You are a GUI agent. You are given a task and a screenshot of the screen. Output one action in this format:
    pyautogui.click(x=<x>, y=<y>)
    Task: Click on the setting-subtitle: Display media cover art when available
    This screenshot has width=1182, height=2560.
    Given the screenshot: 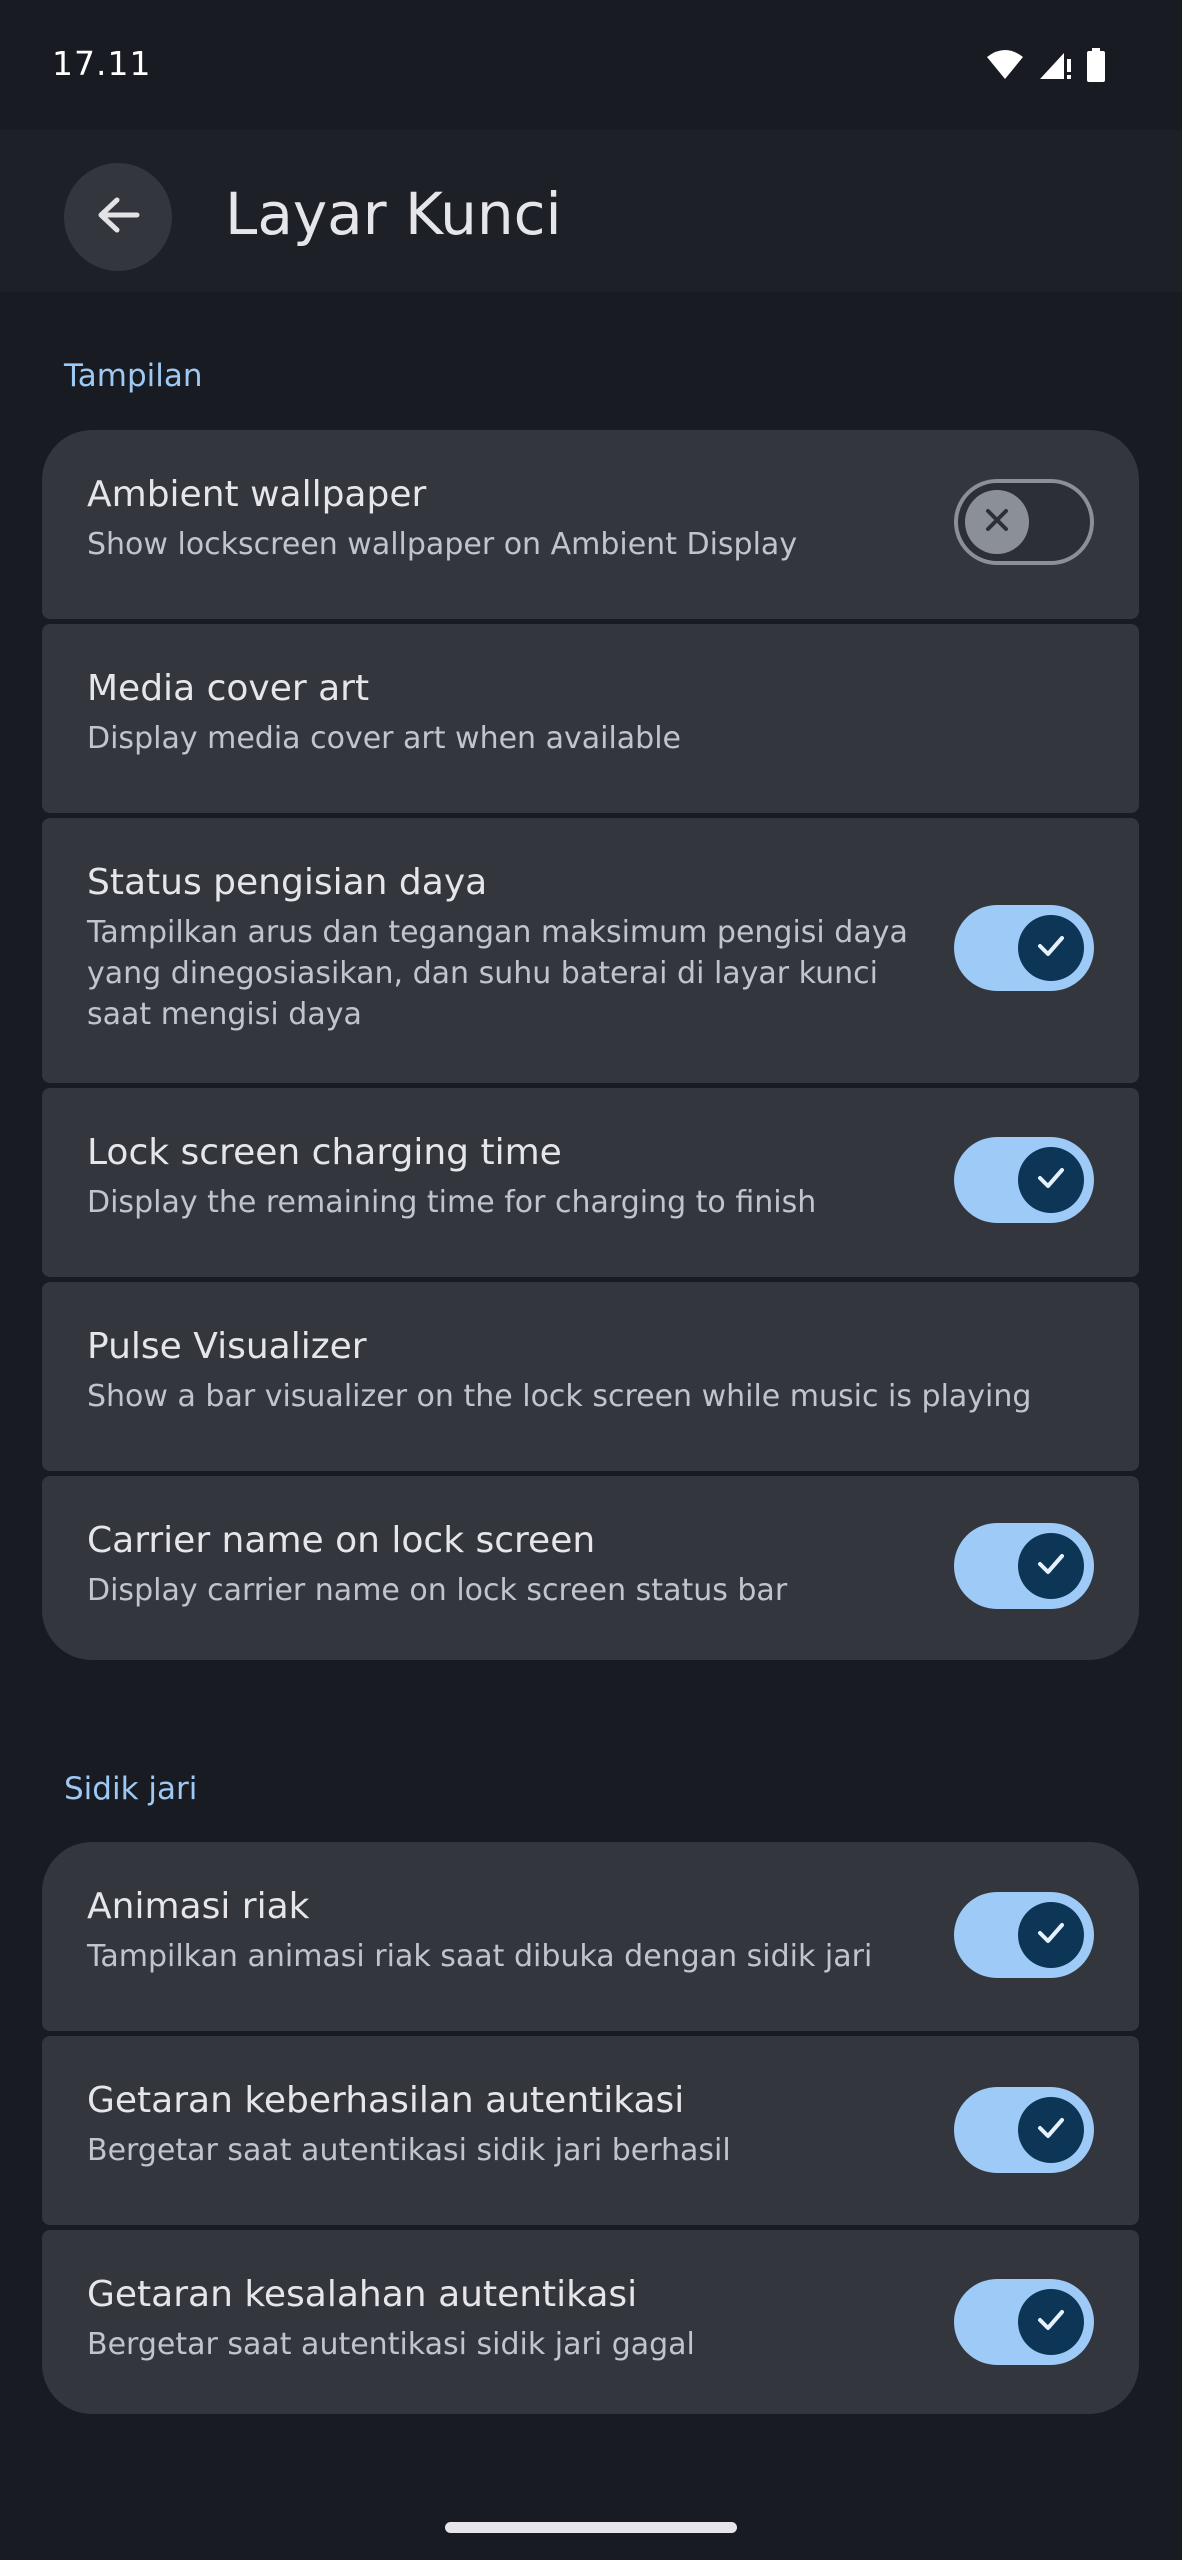 What is the action you would take?
    pyautogui.click(x=384, y=738)
    